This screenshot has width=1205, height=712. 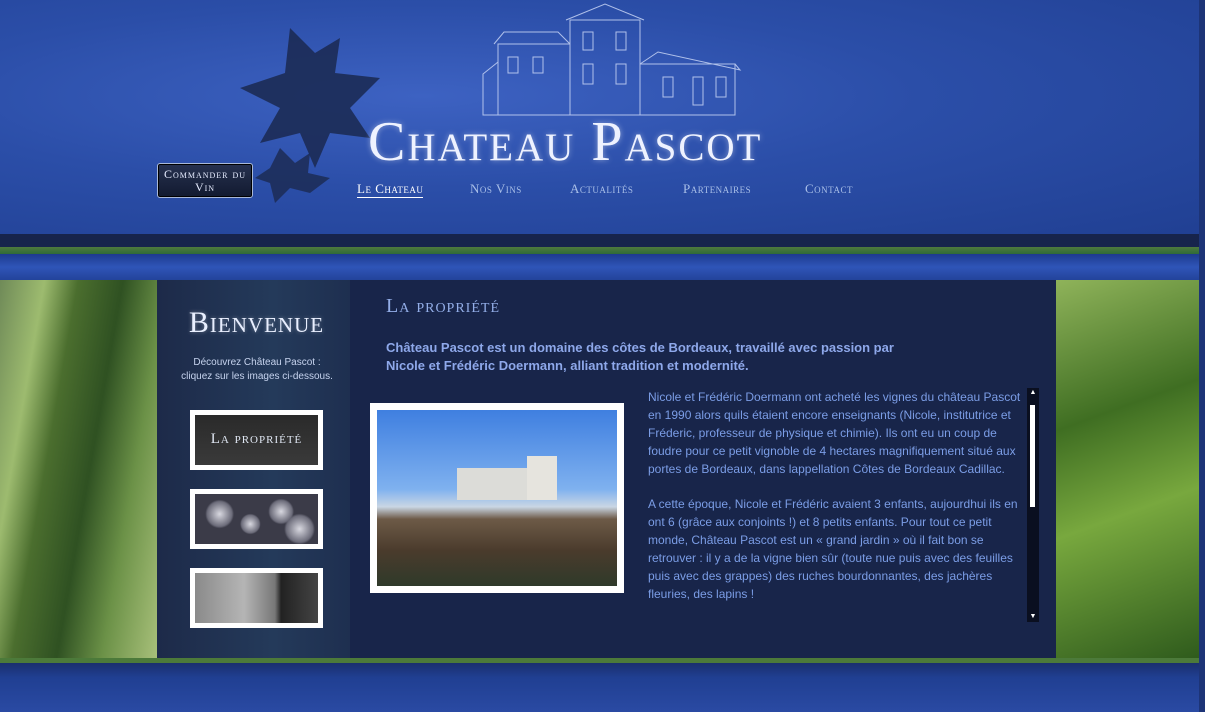 I want to click on vine-photo-left, so click(x=78, y=470).